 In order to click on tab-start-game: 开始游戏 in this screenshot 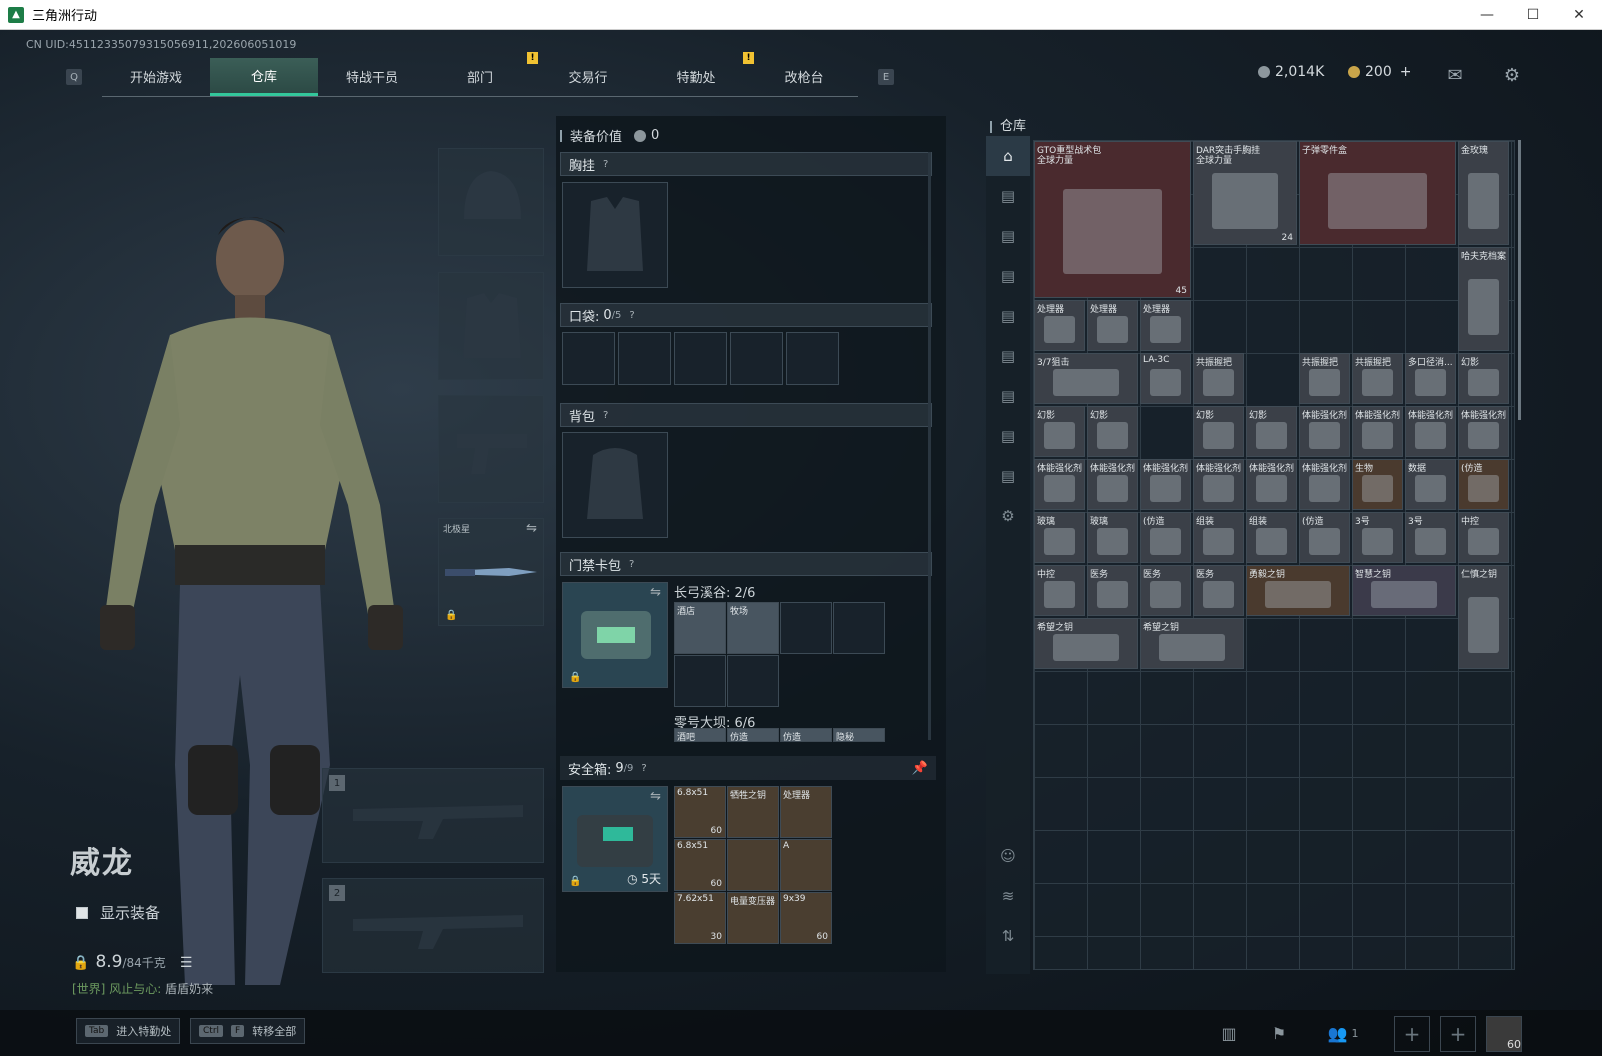, I will do `click(156, 77)`.